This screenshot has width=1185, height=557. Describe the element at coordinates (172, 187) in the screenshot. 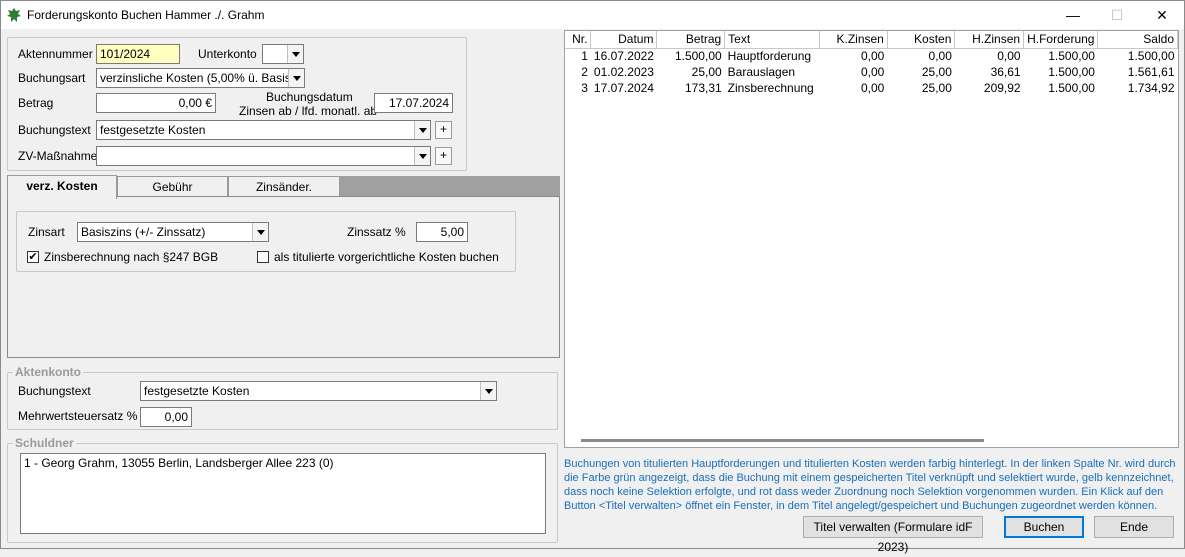

I see `tab-gebuehr: Gebühr` at that location.